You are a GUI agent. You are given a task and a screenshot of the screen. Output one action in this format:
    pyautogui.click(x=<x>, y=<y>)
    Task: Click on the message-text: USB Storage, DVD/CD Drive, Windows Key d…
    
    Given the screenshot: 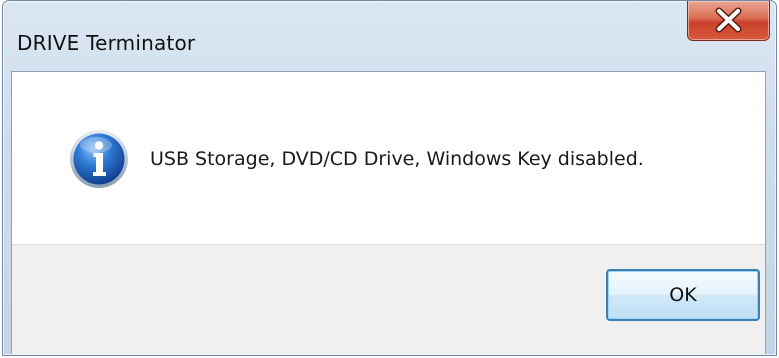 What is the action you would take?
    pyautogui.click(x=397, y=159)
    